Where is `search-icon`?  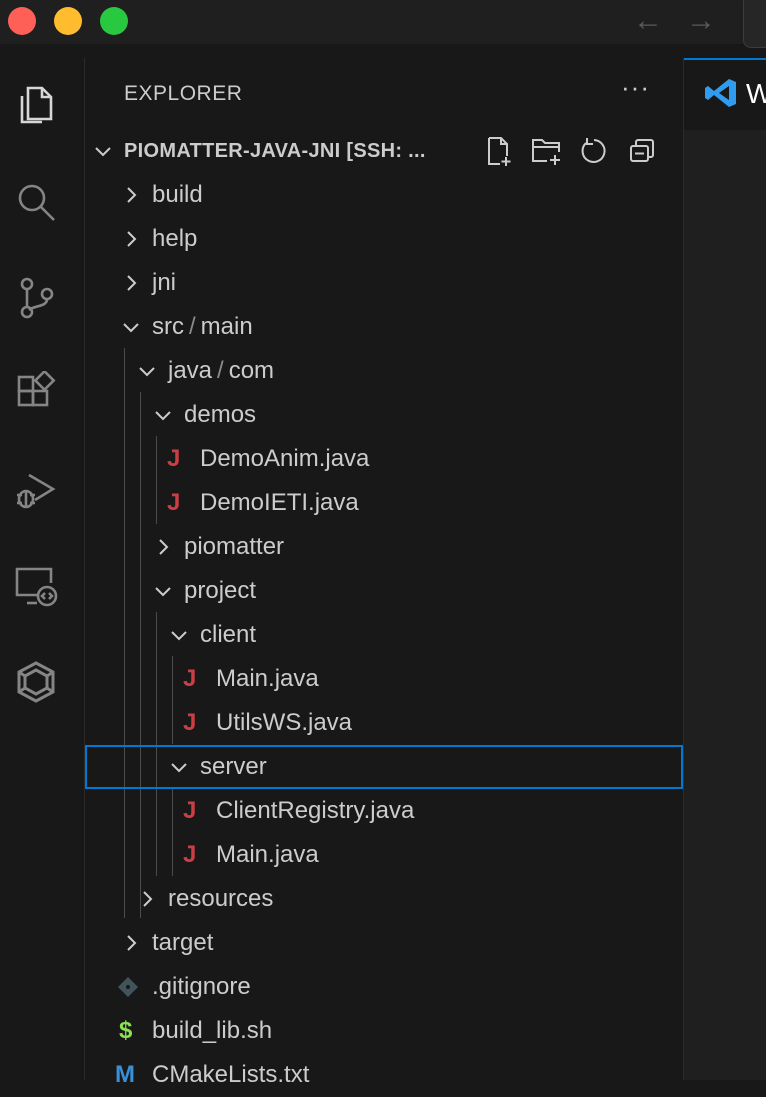 search-icon is located at coordinates (36, 202).